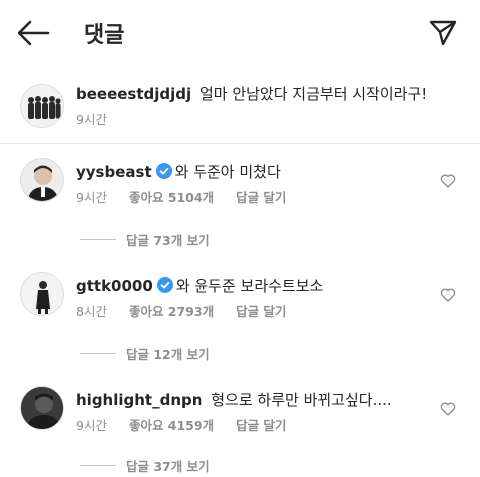  What do you see at coordinates (91, 311) in the screenshot?
I see `comment-time: 8시간` at bounding box center [91, 311].